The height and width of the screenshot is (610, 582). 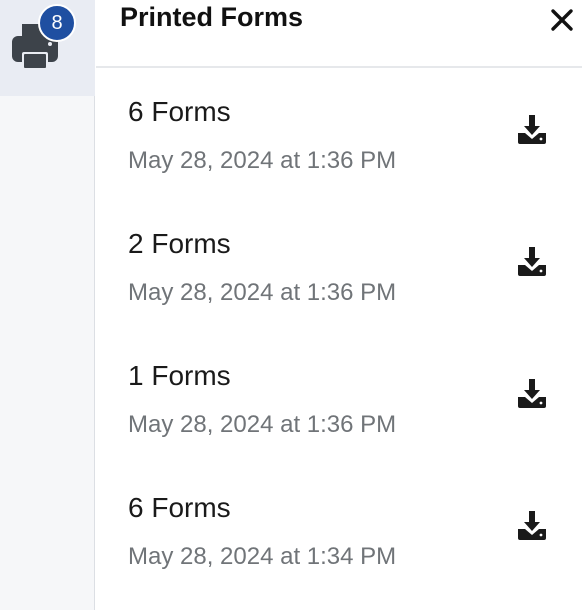 I want to click on panel-header: Printed Forms, so click(x=339, y=34).